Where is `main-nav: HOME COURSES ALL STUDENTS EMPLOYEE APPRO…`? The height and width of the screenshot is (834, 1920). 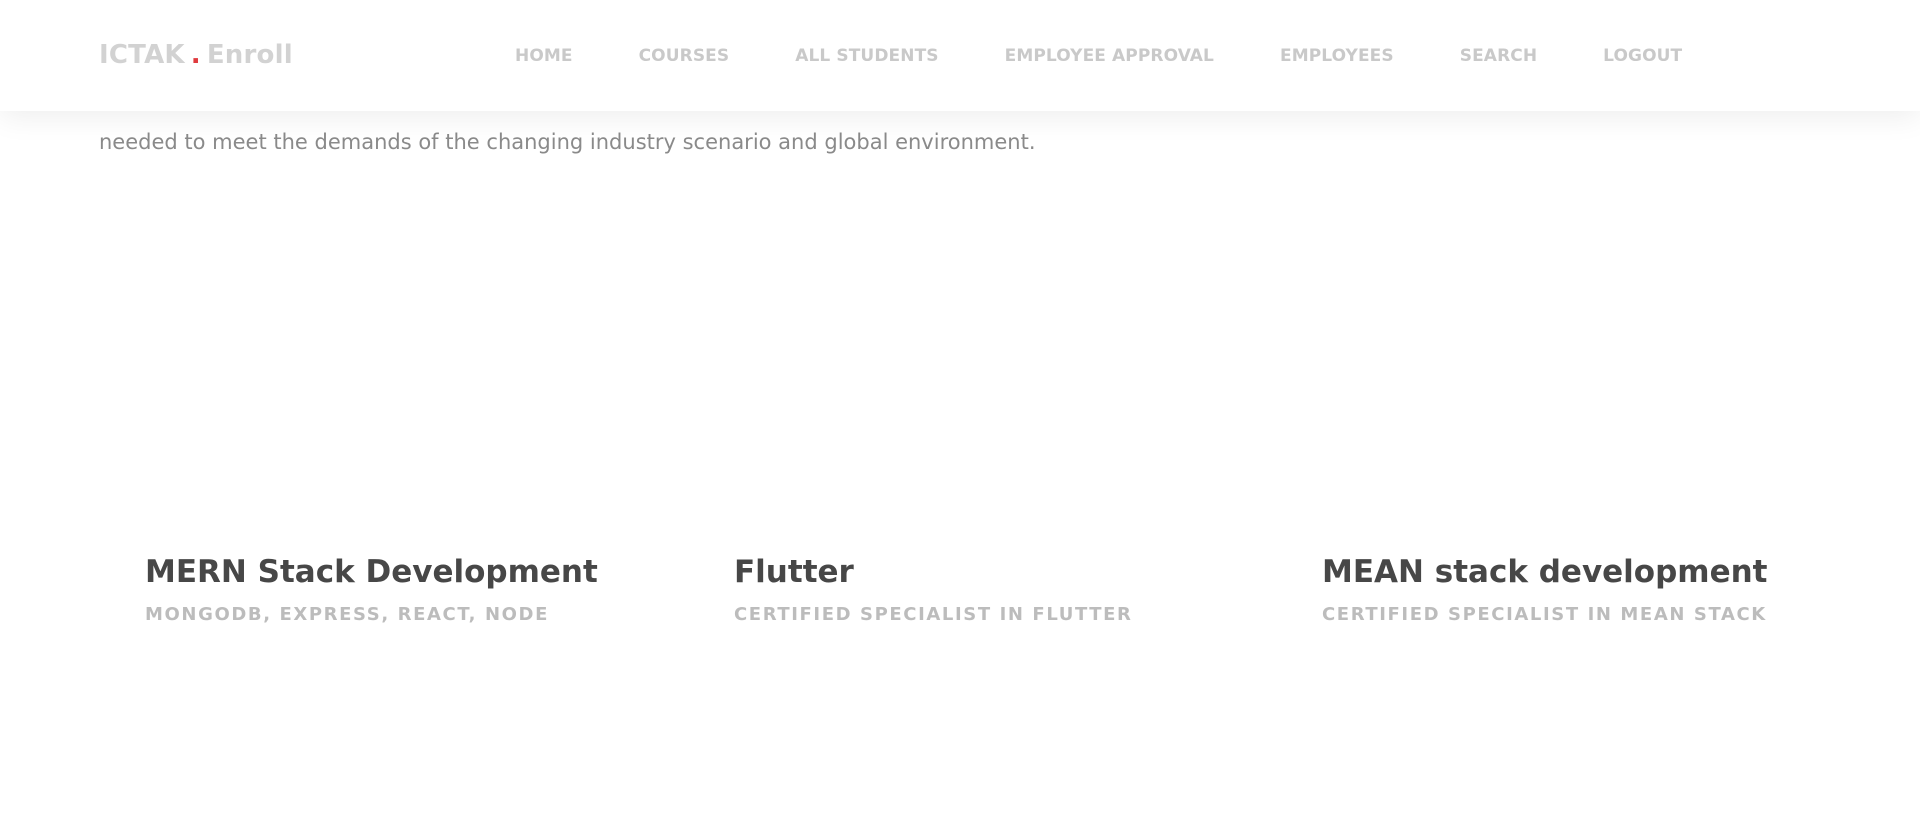 main-nav: HOME COURSES ALL STUDENTS EMPLOYEE APPRO… is located at coordinates (1098, 55).